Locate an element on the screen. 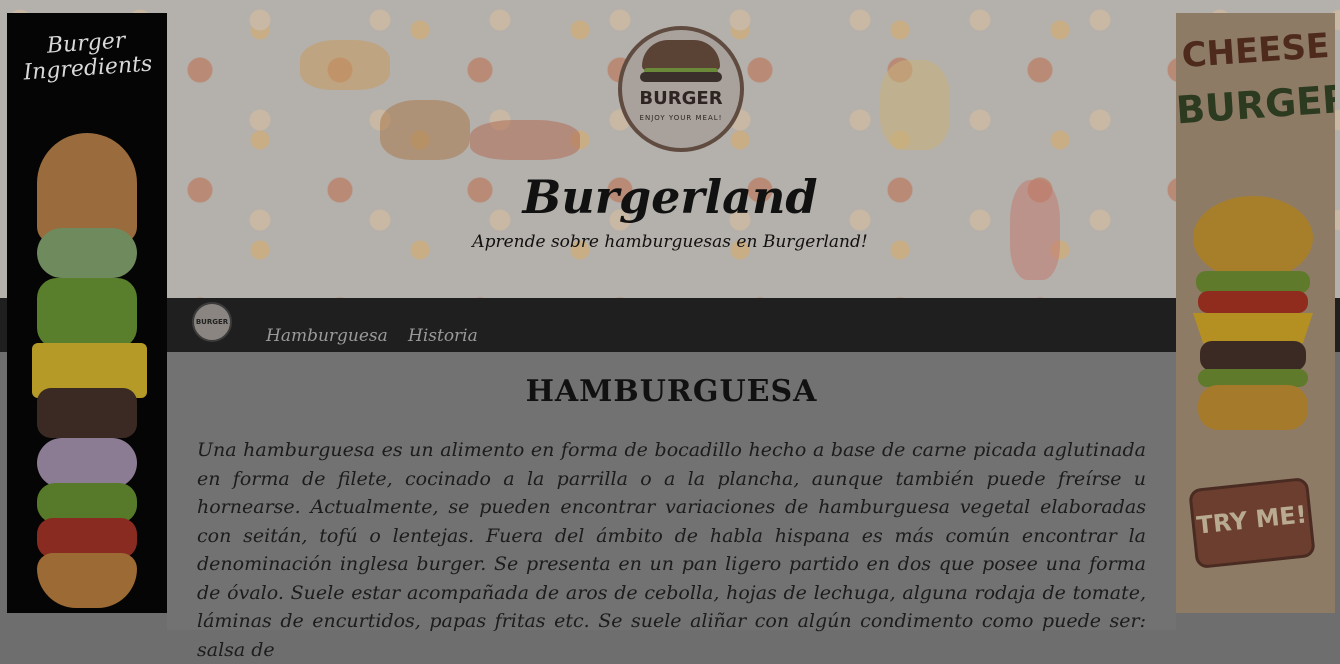 Image resolution: width=1340 pixels, height=664 pixels. food-pattern-pizza is located at coordinates (345, 65).